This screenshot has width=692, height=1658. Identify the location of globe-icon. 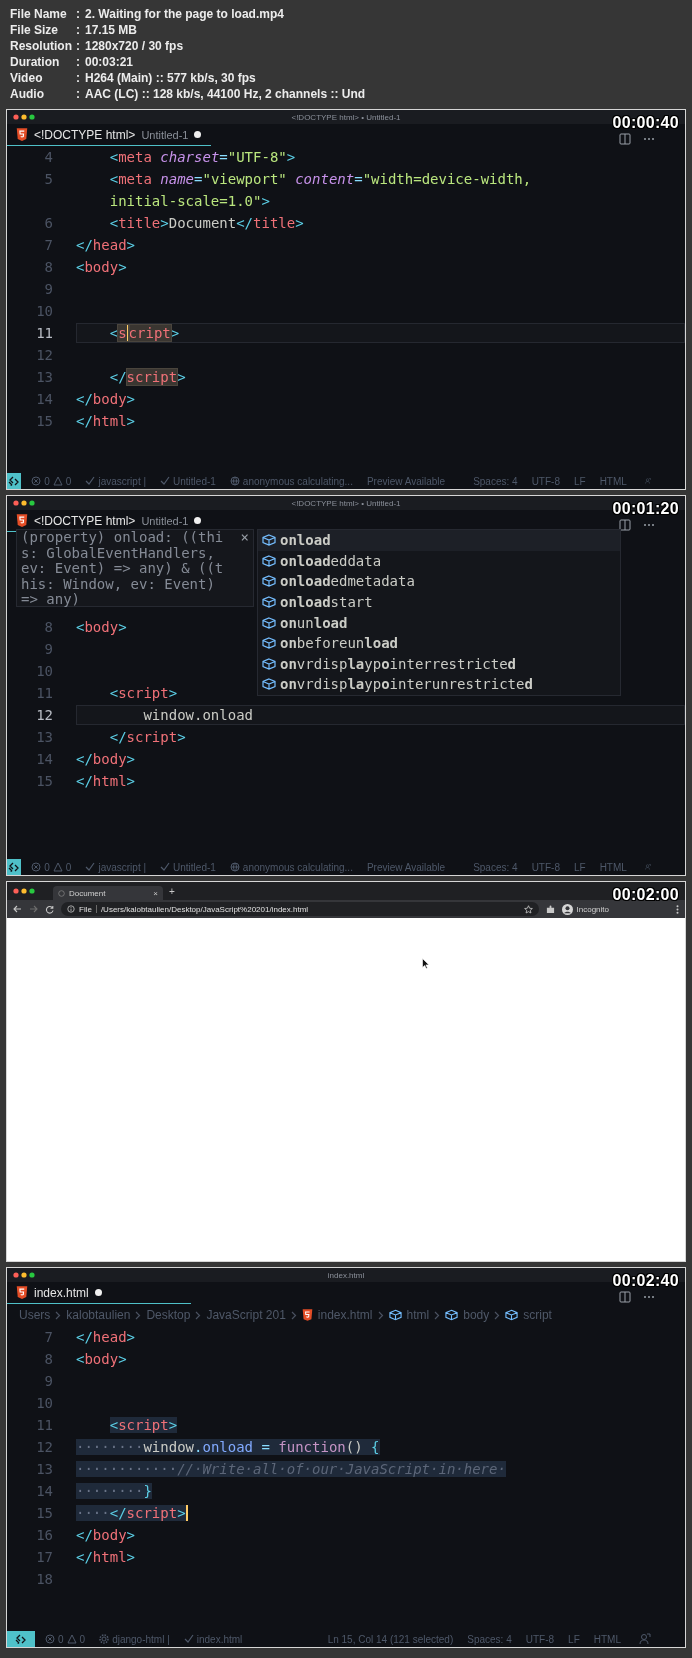
(234, 481).